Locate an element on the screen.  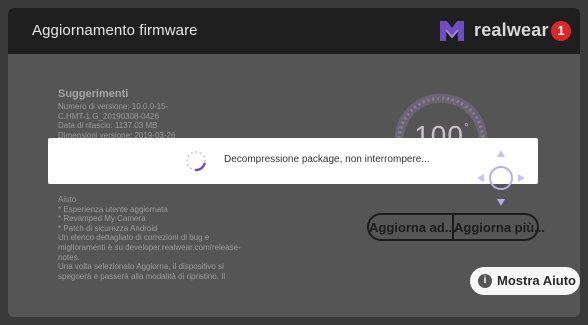
page-title: Aggiornamento firmware is located at coordinates (115, 30).